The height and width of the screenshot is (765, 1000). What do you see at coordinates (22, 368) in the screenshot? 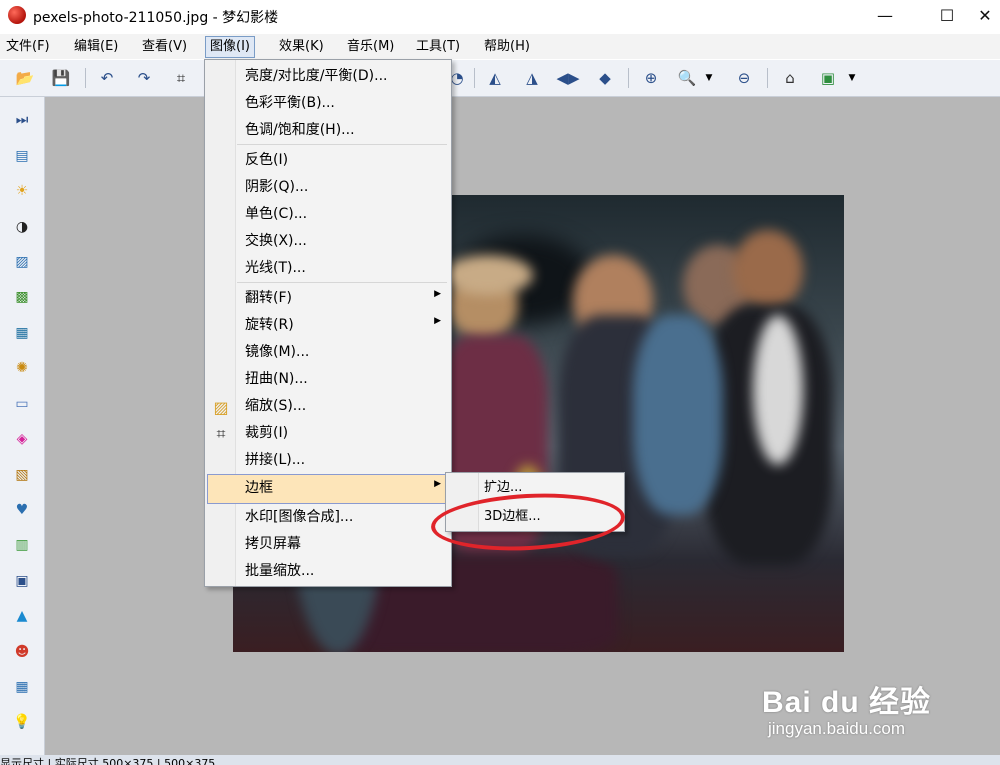
I see `light-icon: ✺` at bounding box center [22, 368].